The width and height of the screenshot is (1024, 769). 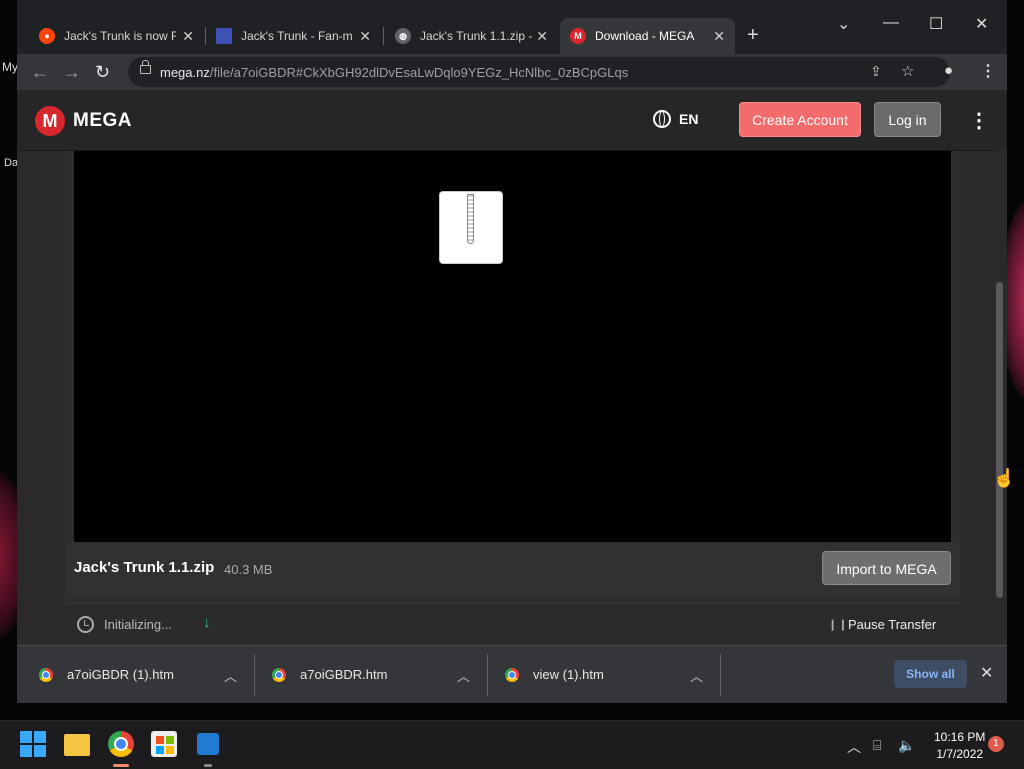 What do you see at coordinates (512, 744) in the screenshot?
I see `taskbar: ︿ ⌸ 🔈 10:16 PM 1/7/2022` at bounding box center [512, 744].